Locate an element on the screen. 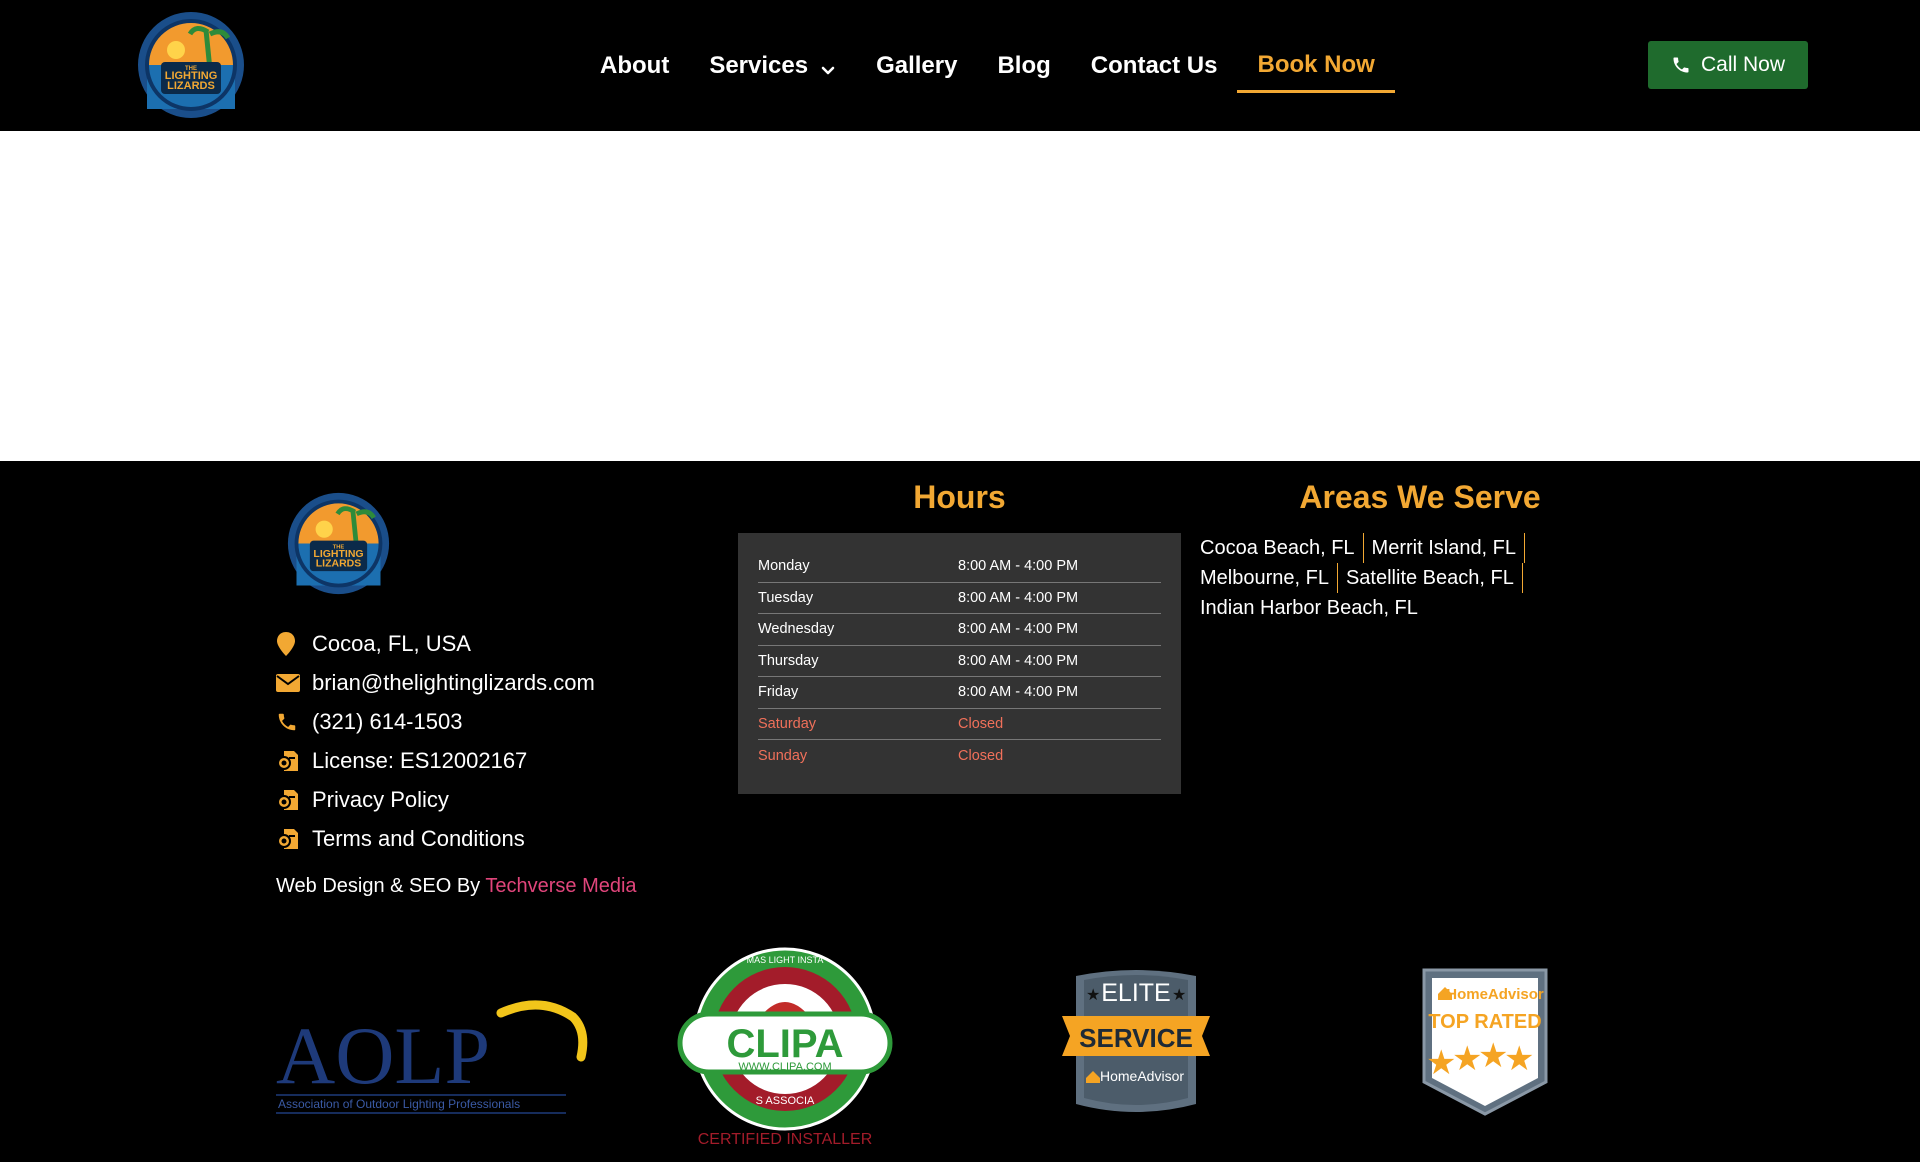  map-pin-icon is located at coordinates (289, 644).